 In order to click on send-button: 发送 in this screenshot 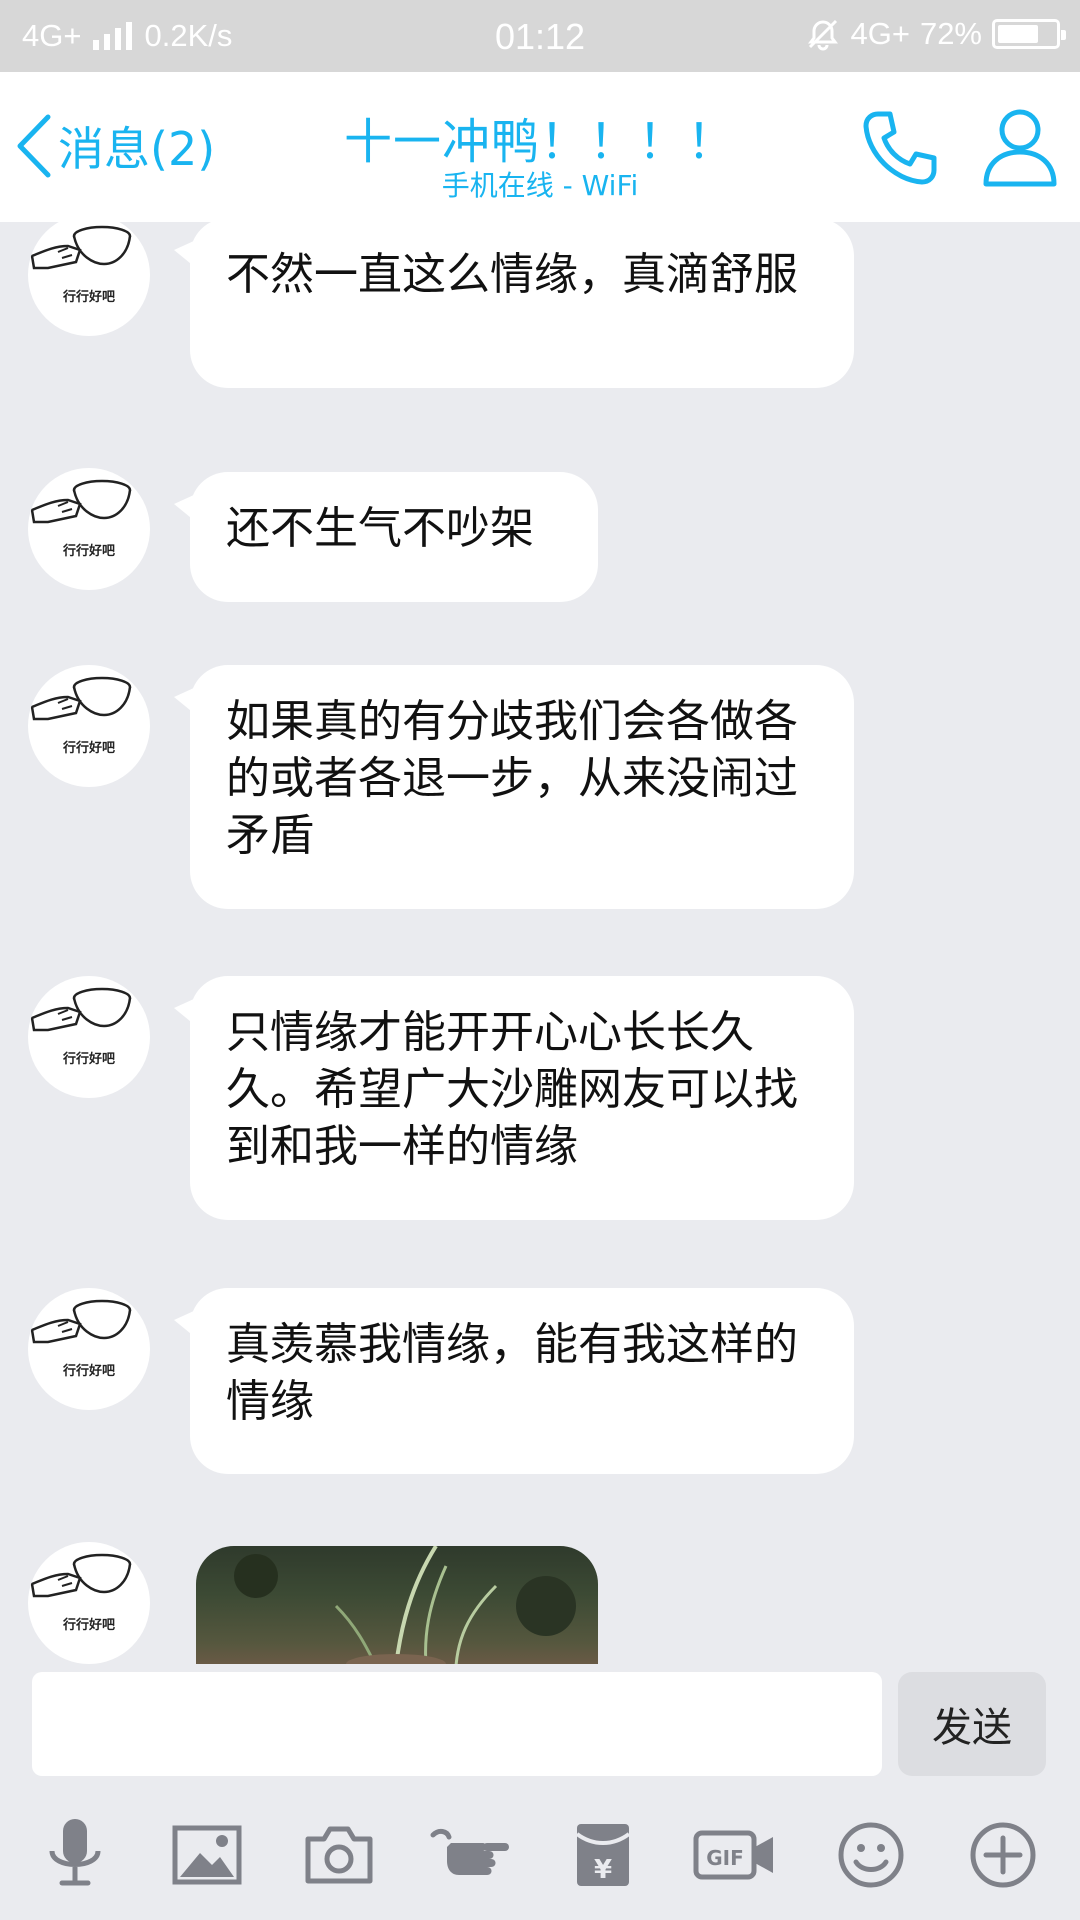, I will do `click(972, 1724)`.